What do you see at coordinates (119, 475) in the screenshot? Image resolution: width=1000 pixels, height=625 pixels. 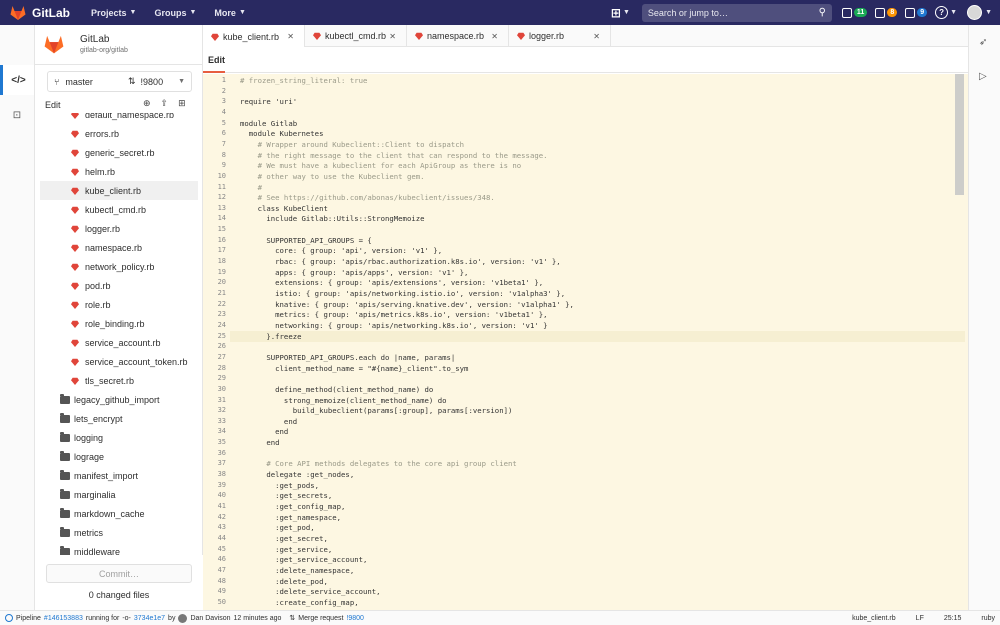 I see `tree-folder-item: manifest_import` at bounding box center [119, 475].